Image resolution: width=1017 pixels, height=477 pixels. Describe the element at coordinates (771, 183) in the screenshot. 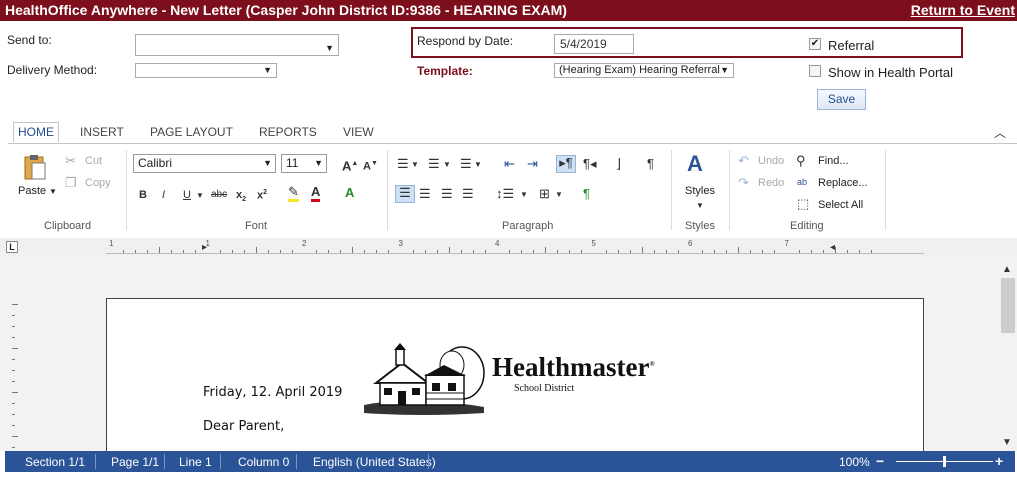

I see `redo-button: Redo` at that location.